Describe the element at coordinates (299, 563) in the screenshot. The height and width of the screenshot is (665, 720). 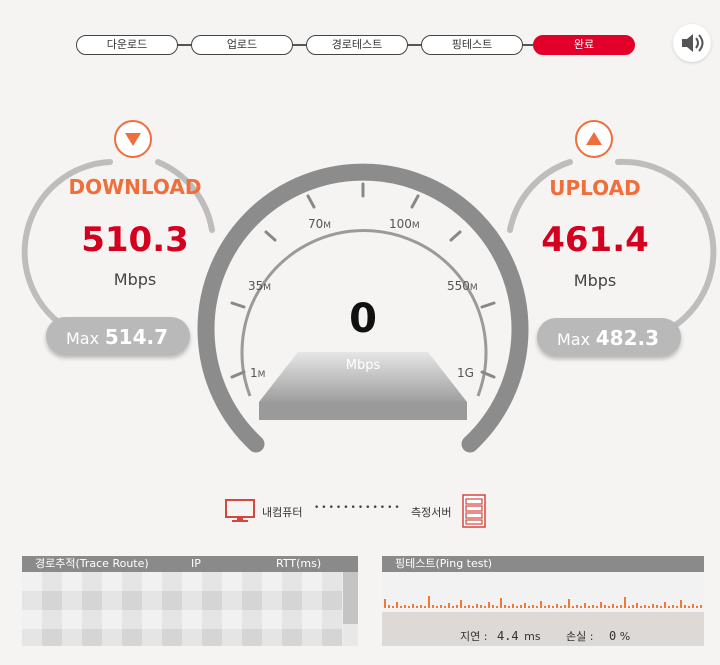
I see `trace-header-rtt: RTT(ms)` at that location.